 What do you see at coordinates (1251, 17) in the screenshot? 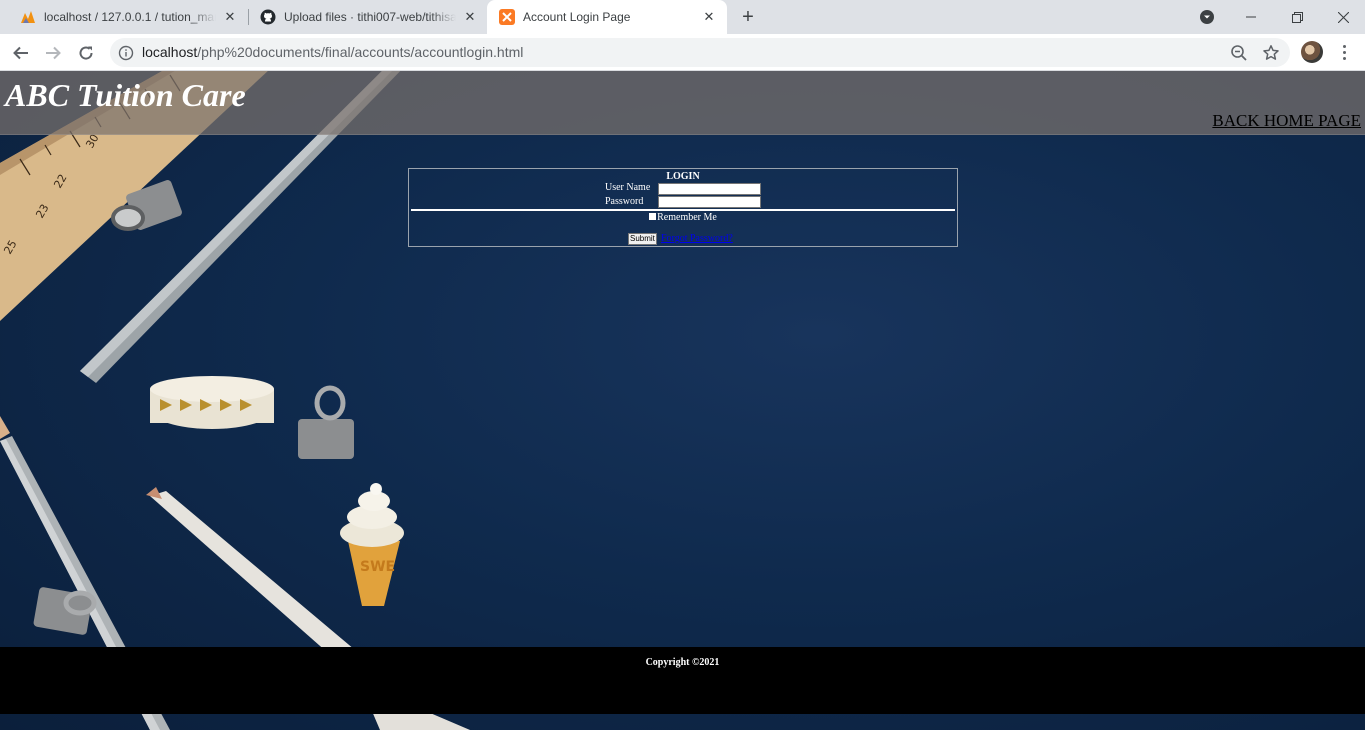
I see `minimize-icon` at bounding box center [1251, 17].